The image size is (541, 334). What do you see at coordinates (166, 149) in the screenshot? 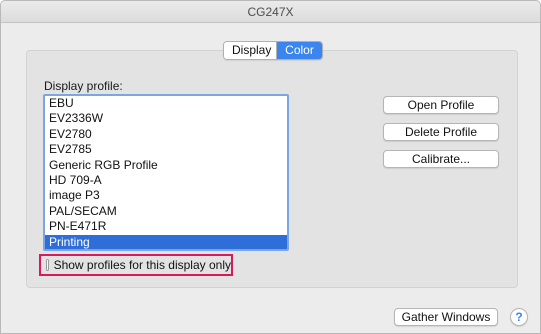
I see `profile-list-item: EV2785` at bounding box center [166, 149].